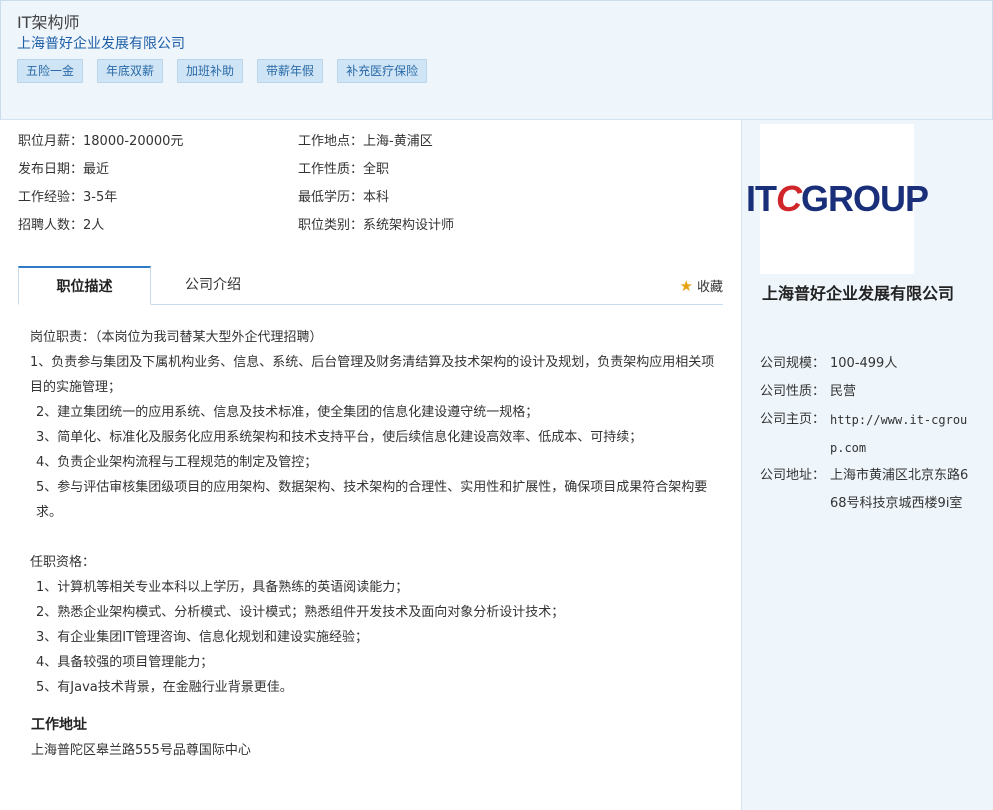  Describe the element at coordinates (125, 662) in the screenshot. I see `requirement-item: 4、具备较强的项目管理能力；` at that location.